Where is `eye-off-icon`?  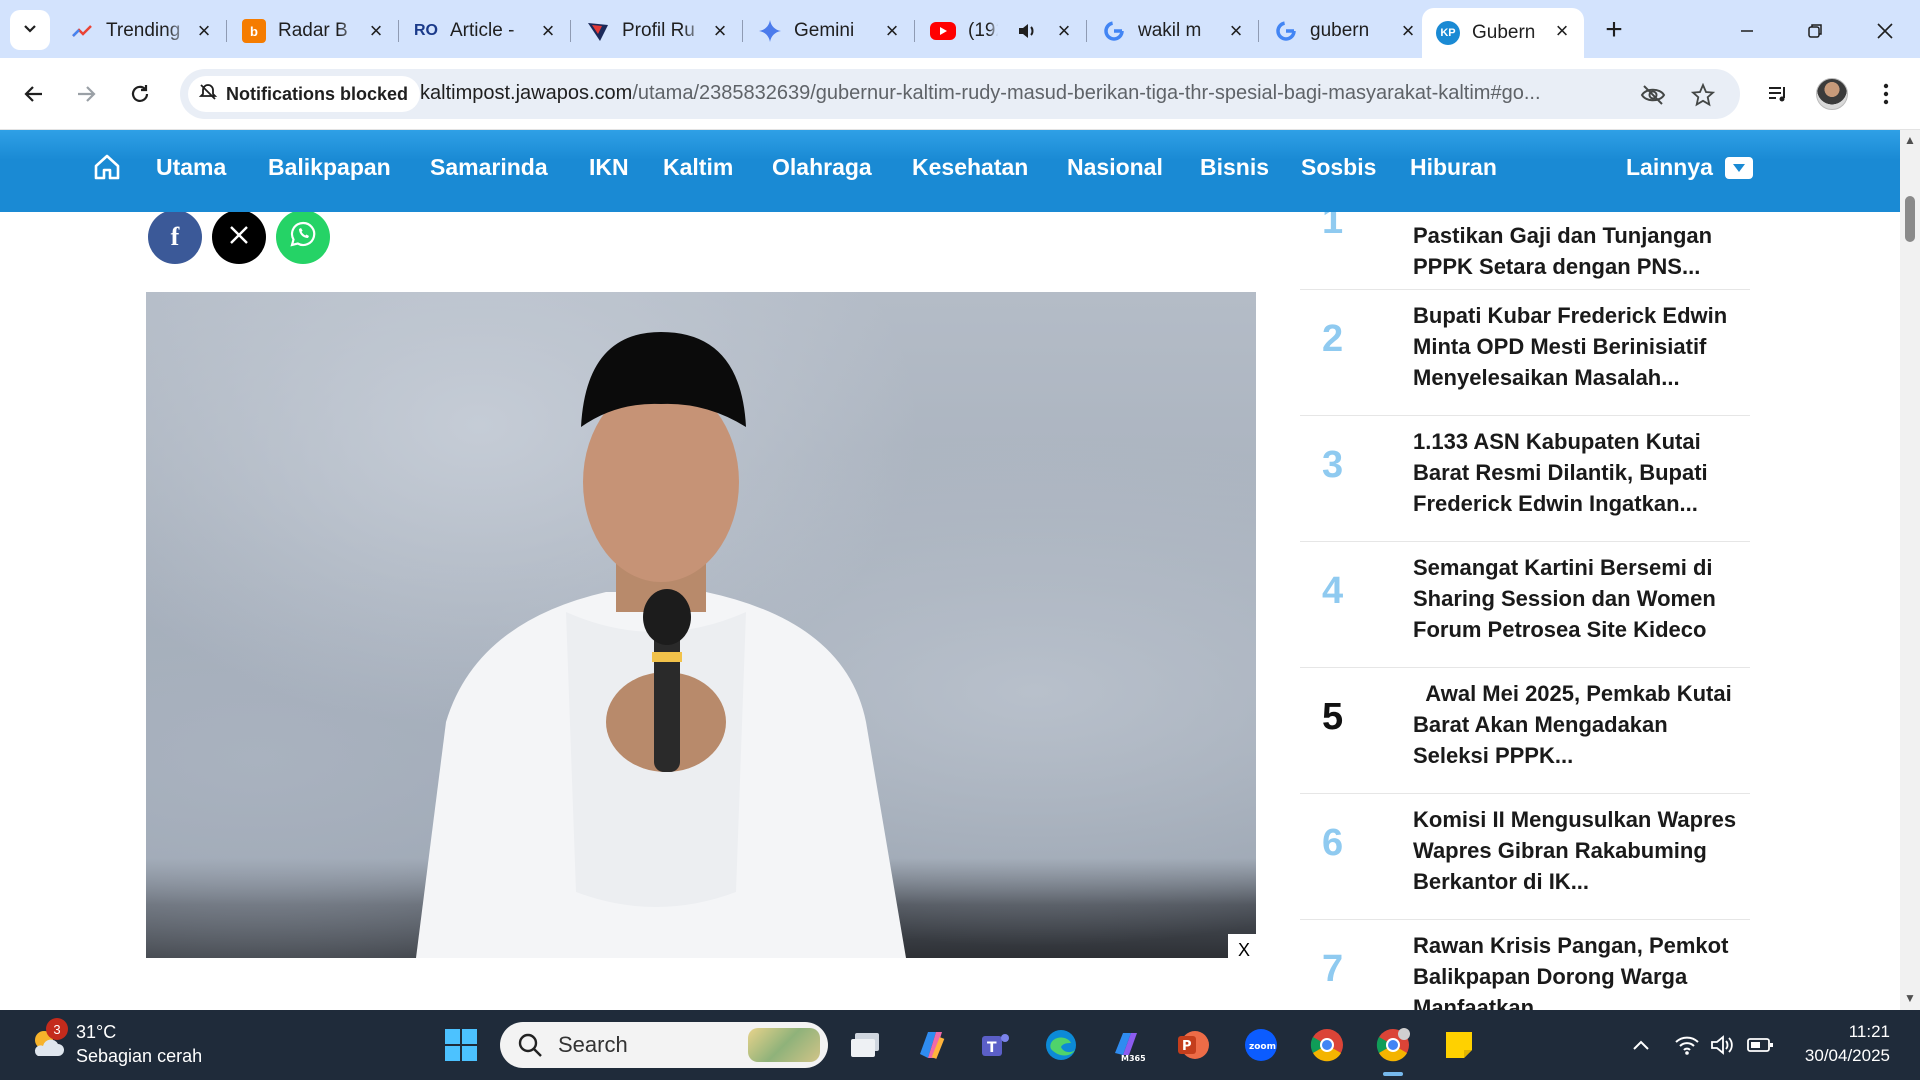 eye-off-icon is located at coordinates (1653, 95).